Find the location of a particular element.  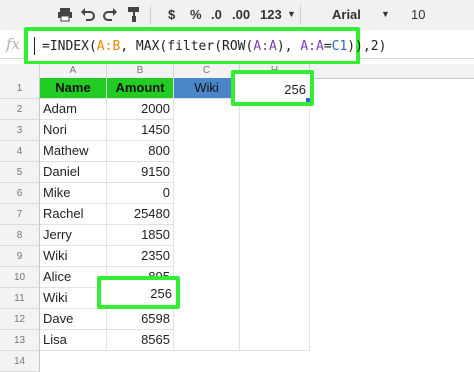

cell-name: Mike is located at coordinates (73, 193).